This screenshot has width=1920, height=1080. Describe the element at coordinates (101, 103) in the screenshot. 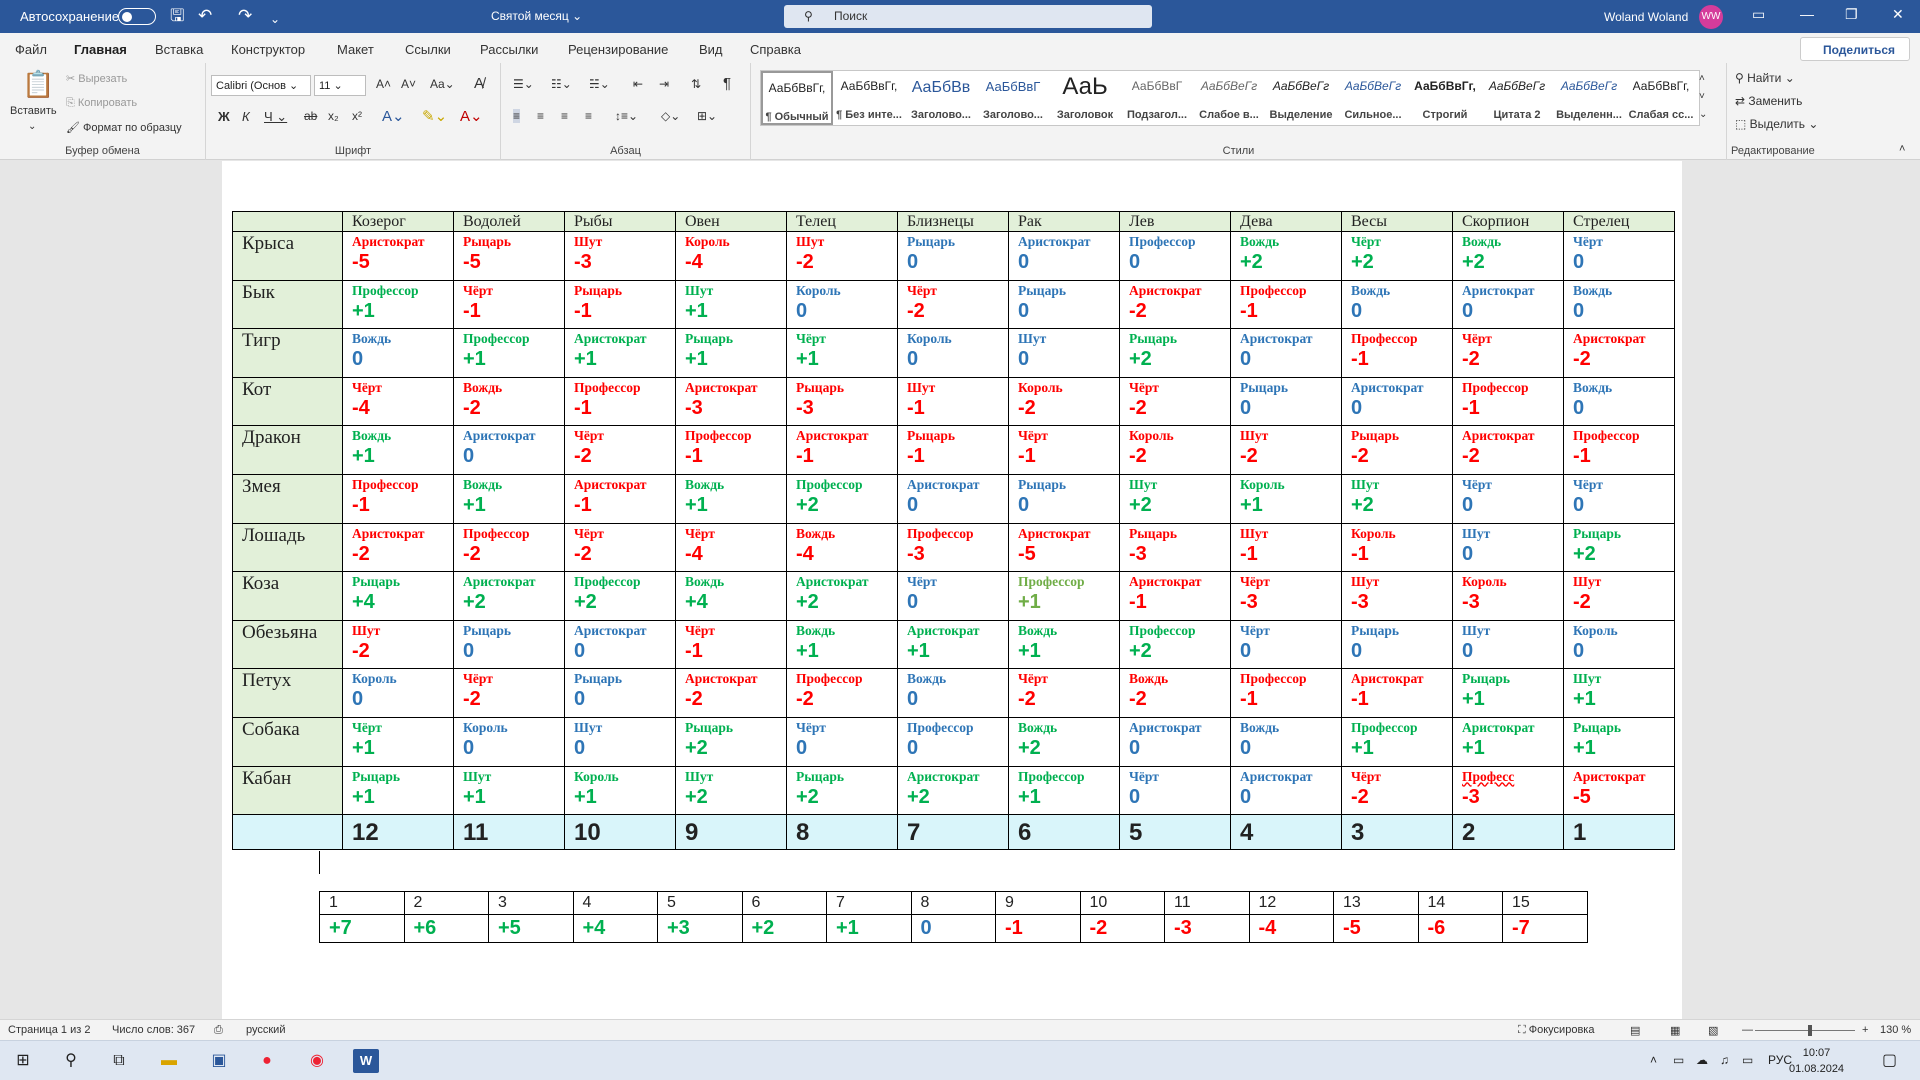

I see `copy-button: ⎘ Копировать` at that location.